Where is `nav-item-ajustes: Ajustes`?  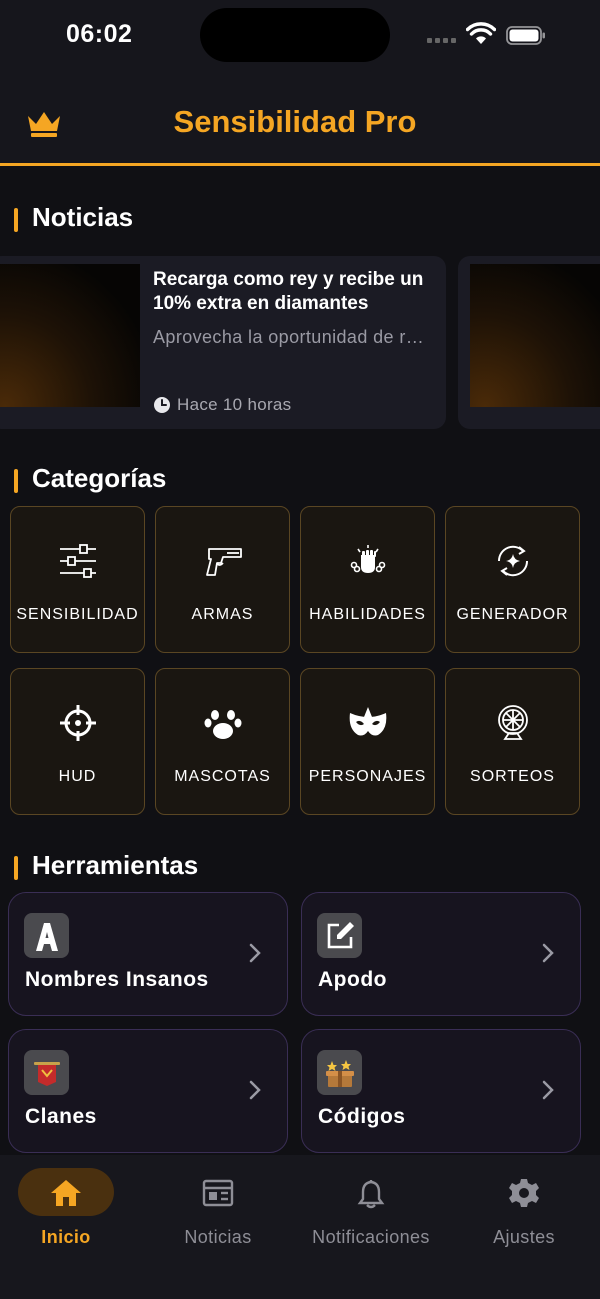
nav-item-ajustes: Ajustes is located at coordinates (524, 1210).